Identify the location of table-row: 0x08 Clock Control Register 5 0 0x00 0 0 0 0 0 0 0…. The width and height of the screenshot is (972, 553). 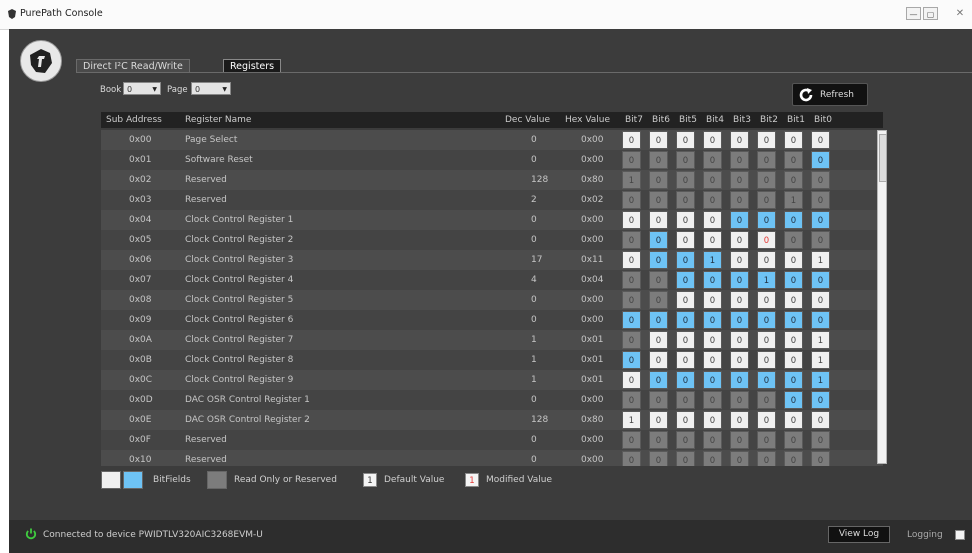
(492, 300).